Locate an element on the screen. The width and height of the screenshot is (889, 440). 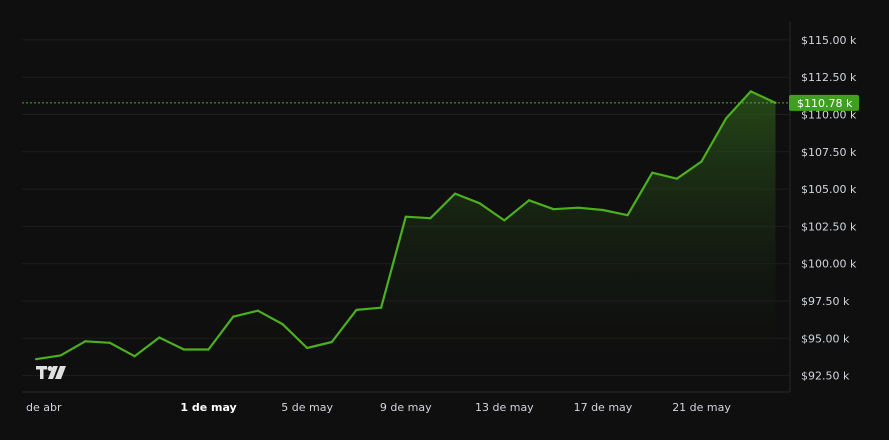
tradingview-logo is located at coordinates (51, 372).